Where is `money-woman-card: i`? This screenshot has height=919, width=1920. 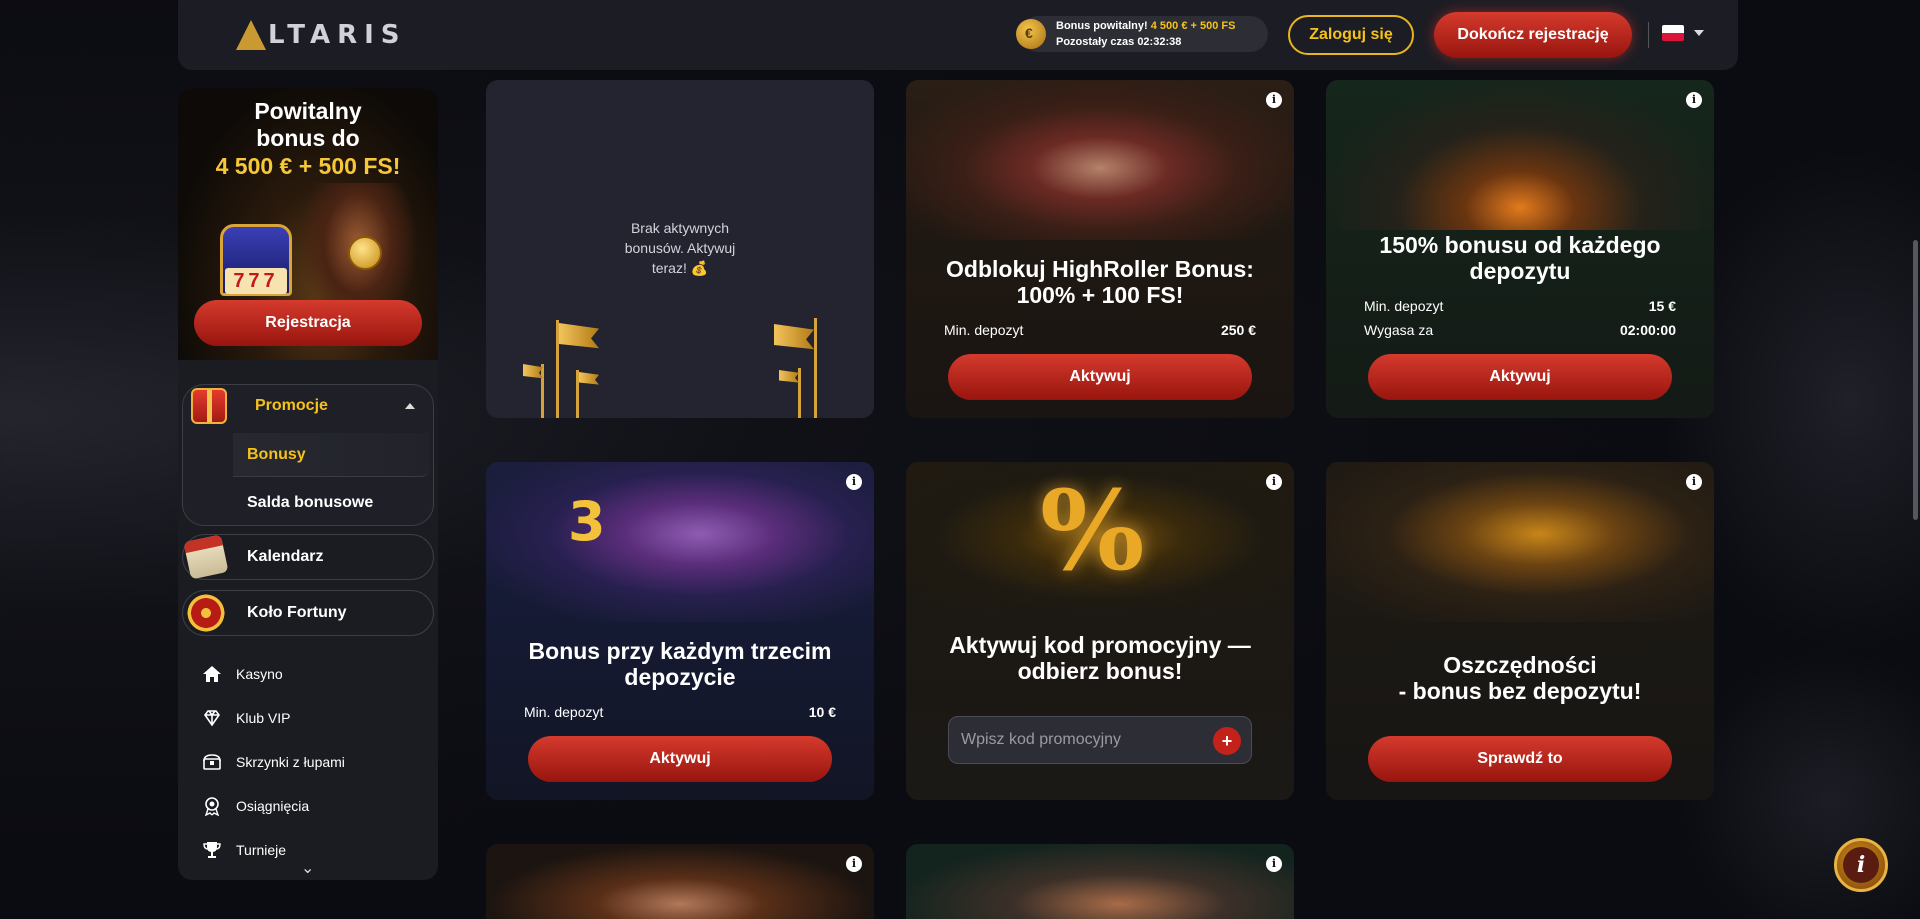
money-woman-card: i is located at coordinates (680, 881).